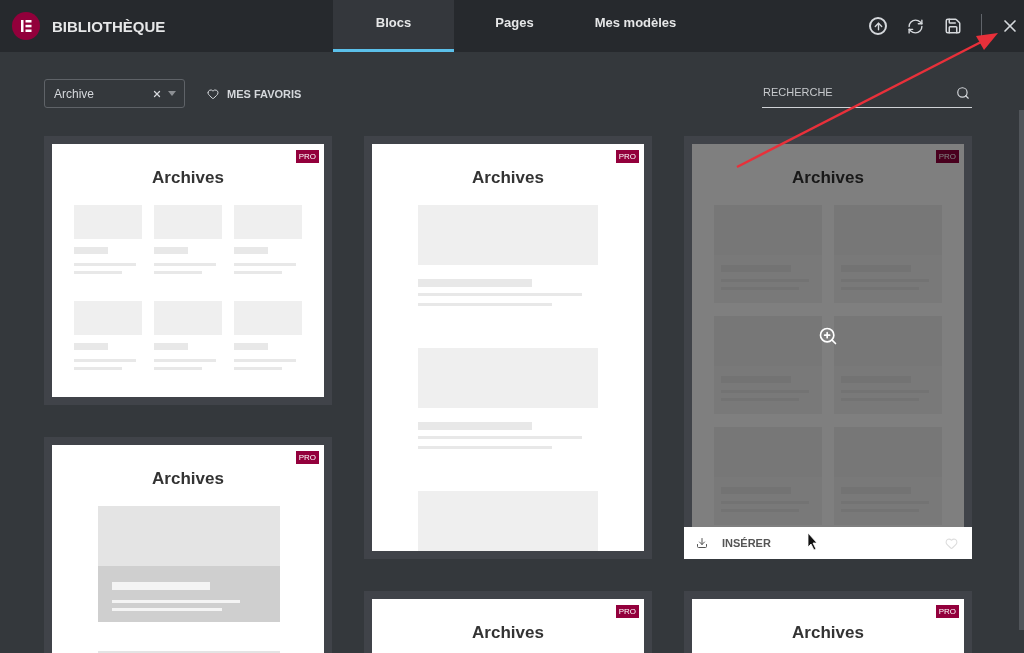  What do you see at coordinates (114, 93) in the screenshot?
I see `category-select: Archive` at bounding box center [114, 93].